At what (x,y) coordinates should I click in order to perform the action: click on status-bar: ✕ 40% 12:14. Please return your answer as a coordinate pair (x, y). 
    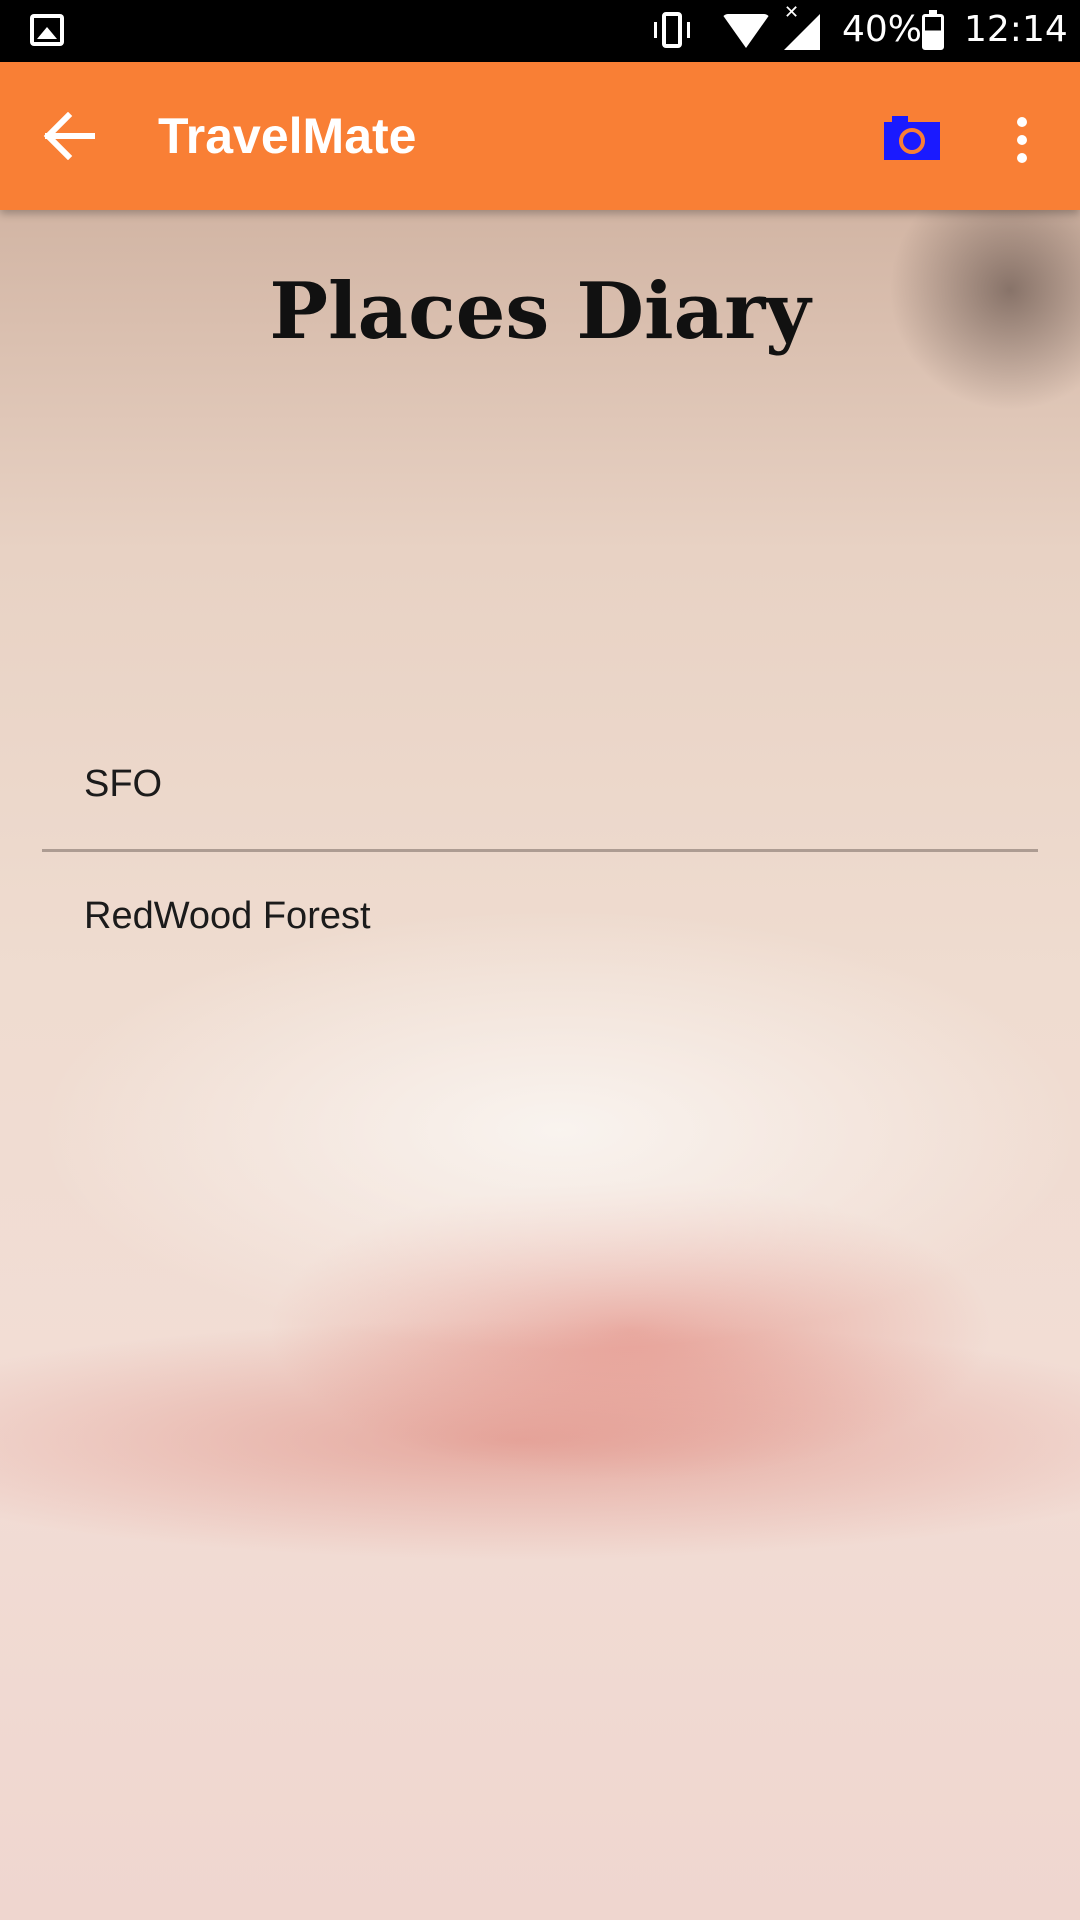
    Looking at the image, I should click on (540, 31).